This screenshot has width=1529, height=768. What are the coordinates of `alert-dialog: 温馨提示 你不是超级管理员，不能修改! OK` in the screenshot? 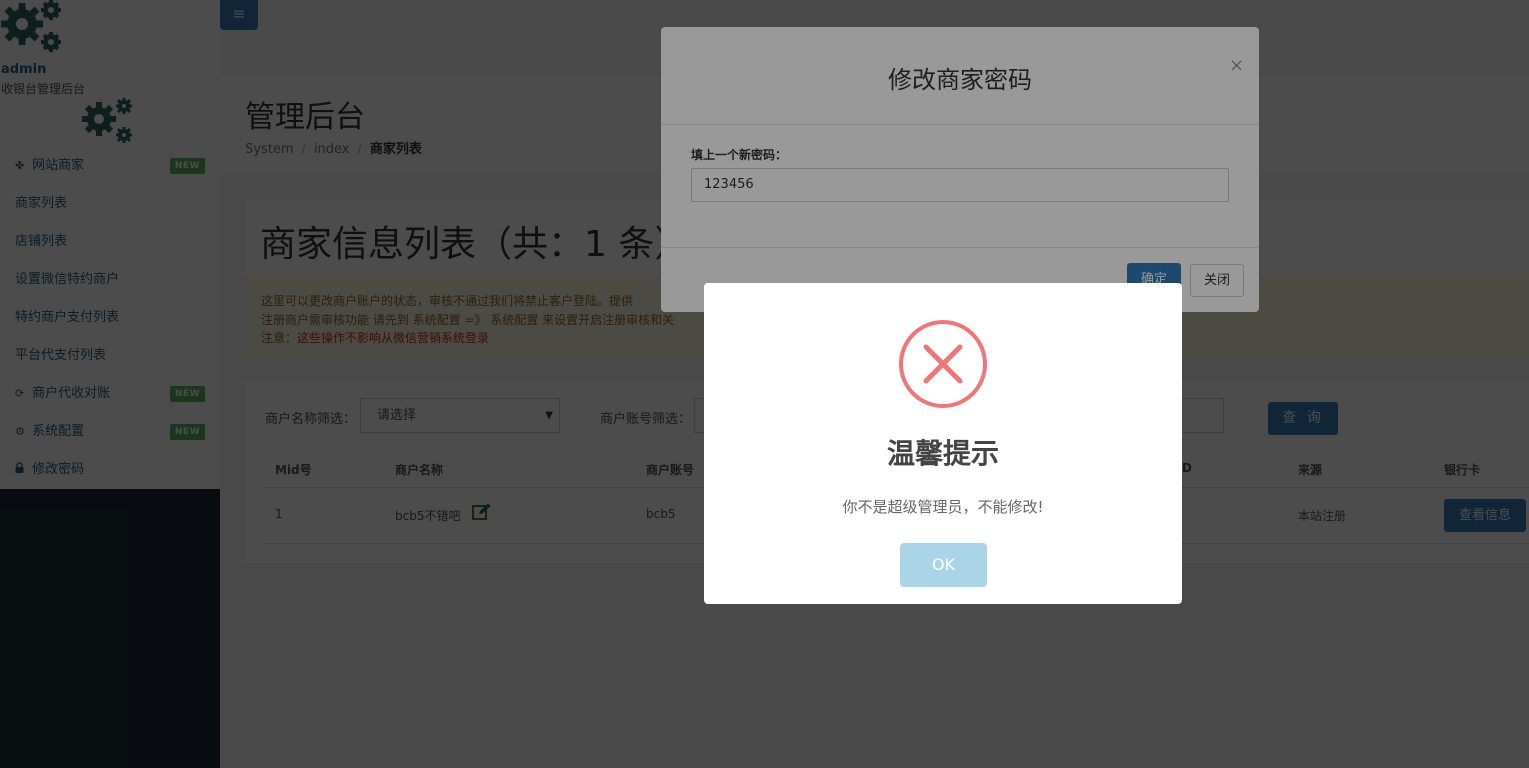 It's located at (943, 443).